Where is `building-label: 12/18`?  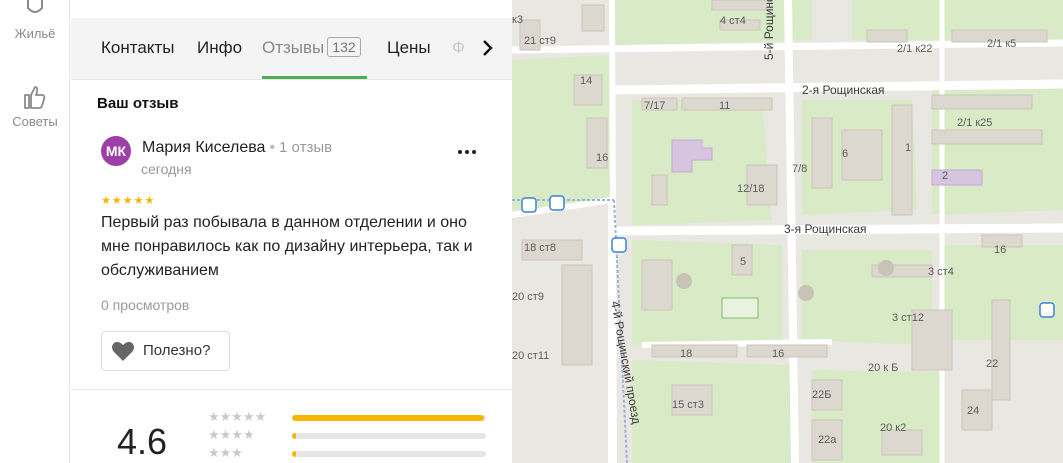
building-label: 12/18 is located at coordinates (751, 189).